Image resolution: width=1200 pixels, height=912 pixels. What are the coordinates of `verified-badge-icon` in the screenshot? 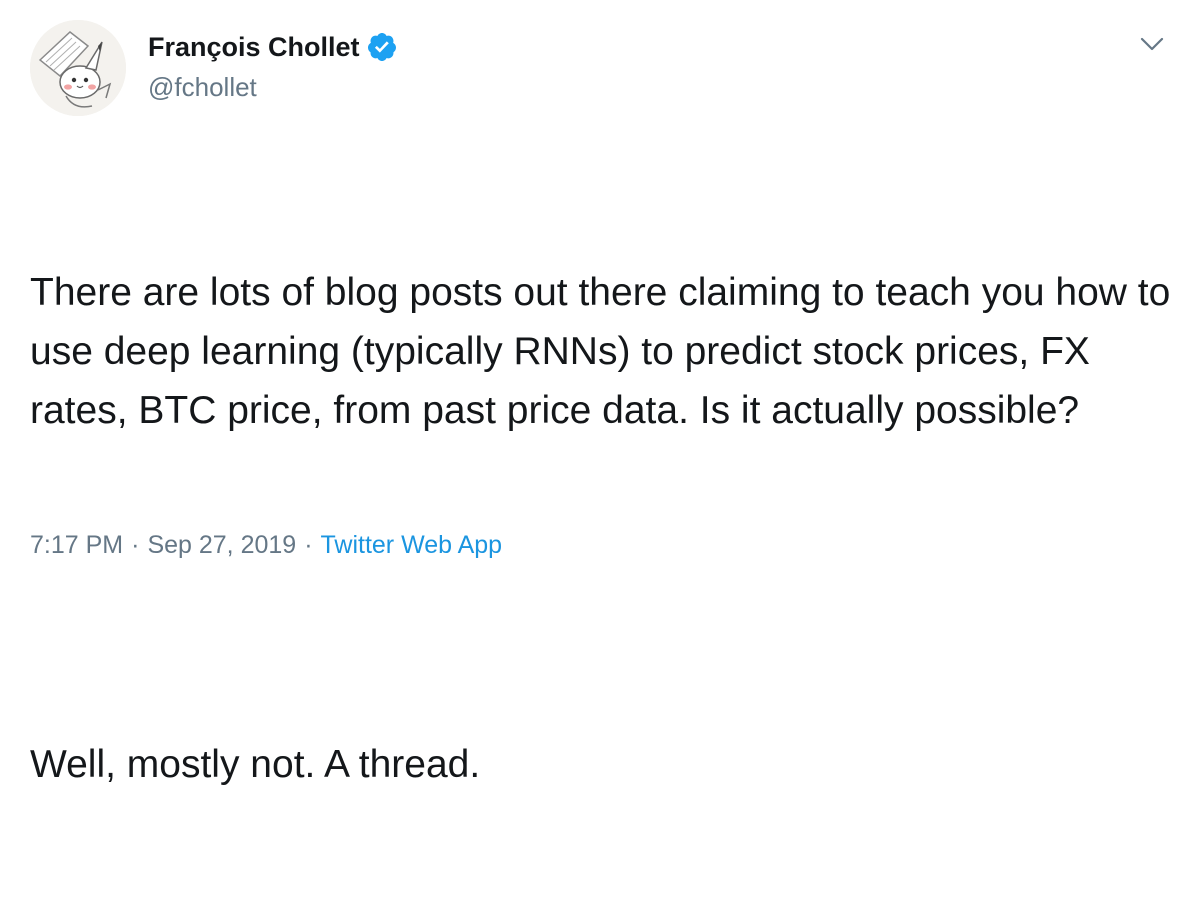 It's located at (382, 47).